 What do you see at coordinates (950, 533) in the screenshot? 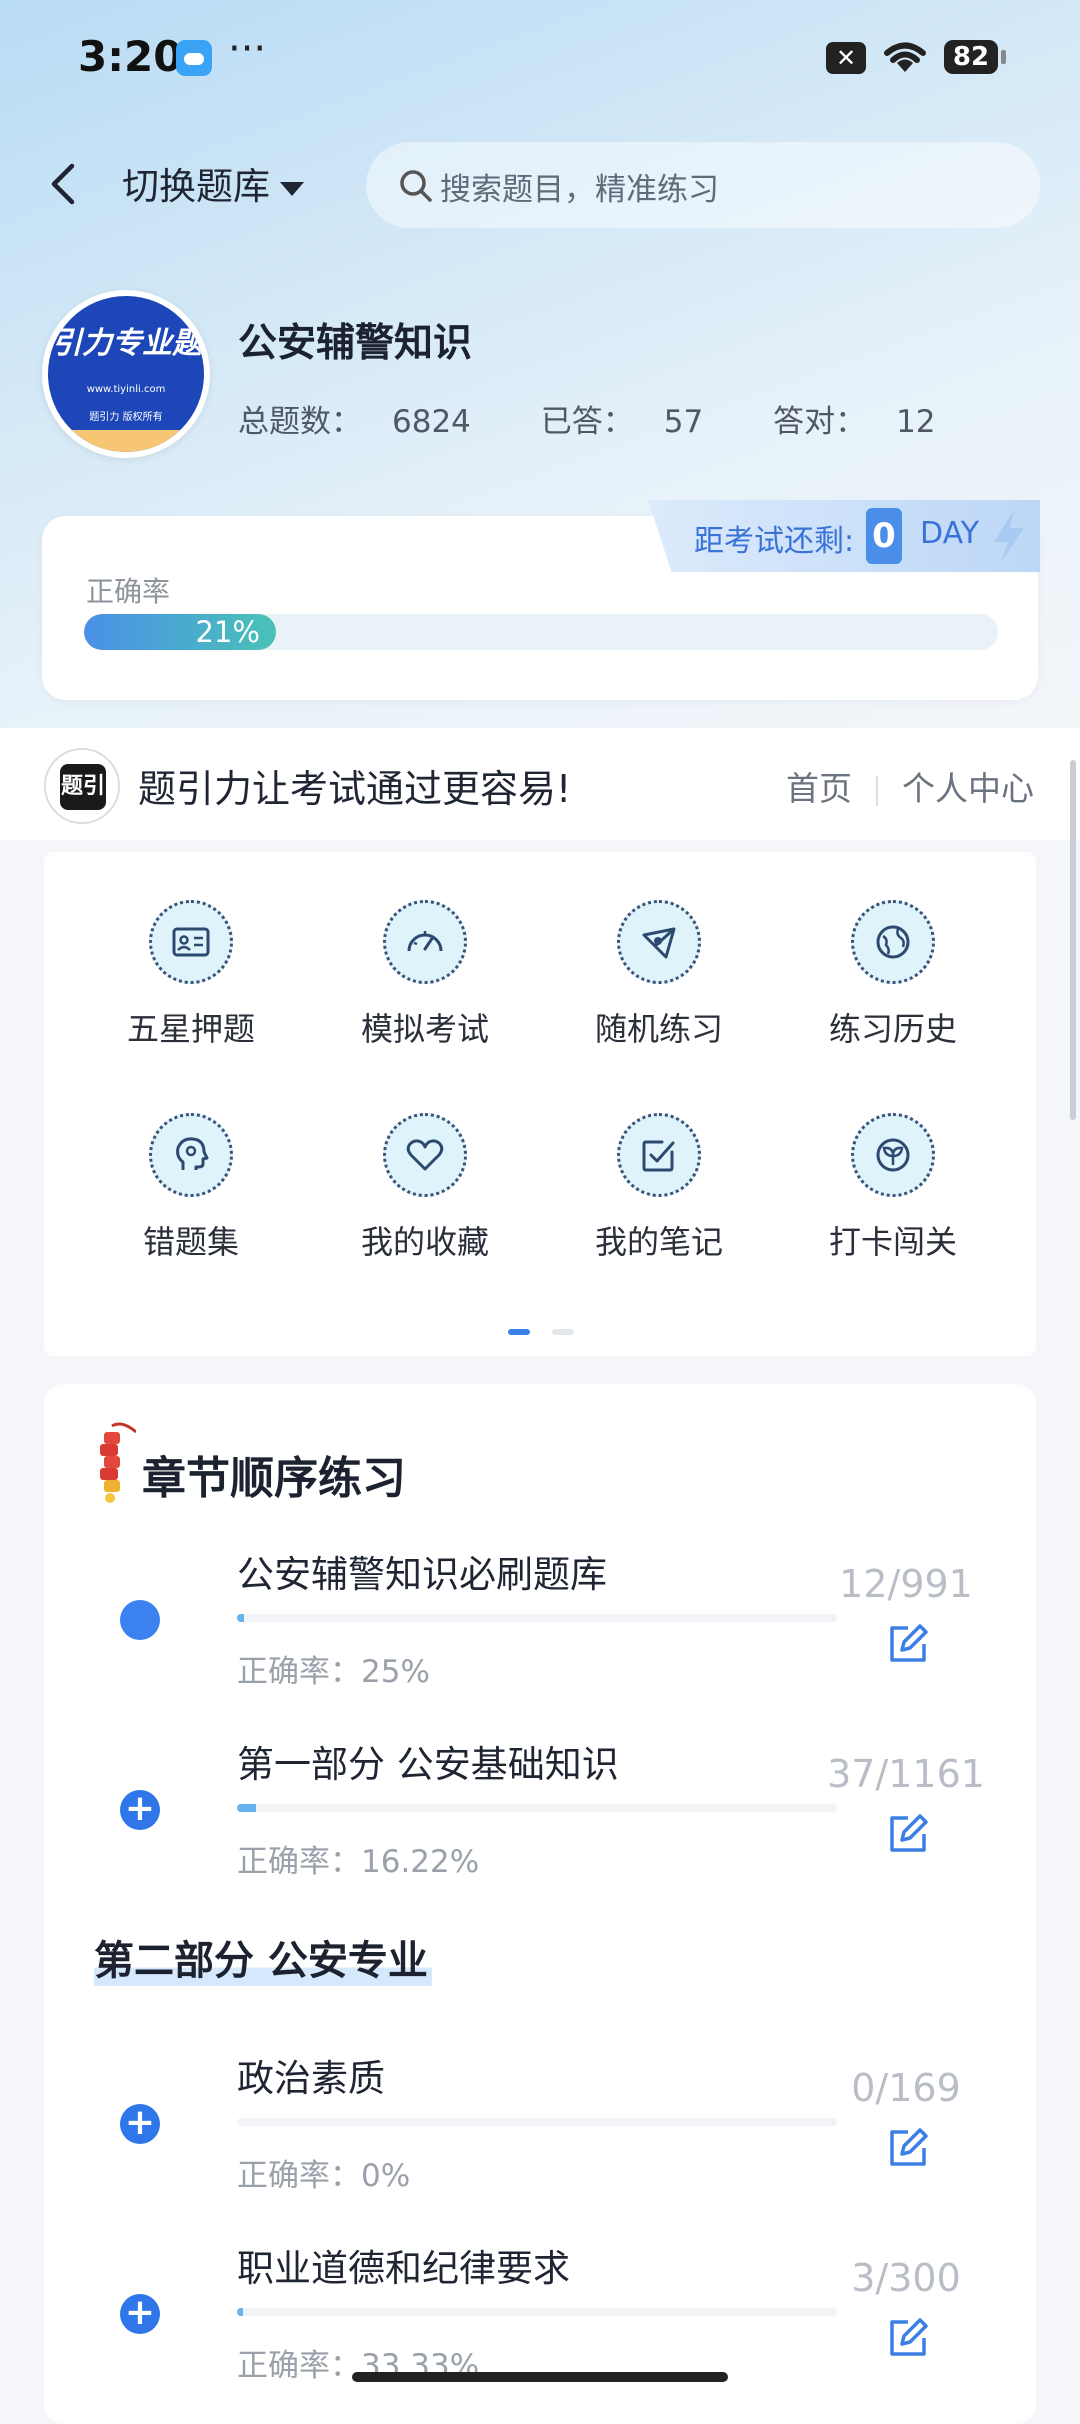
I see `countdown-unit: DAY` at bounding box center [950, 533].